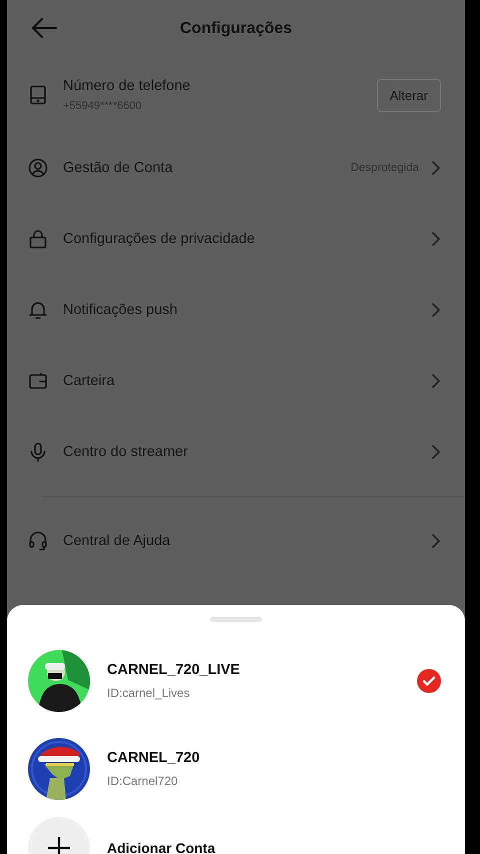 This screenshot has height=854, width=480. I want to click on account-id: ID:Carnel720, so click(143, 781).